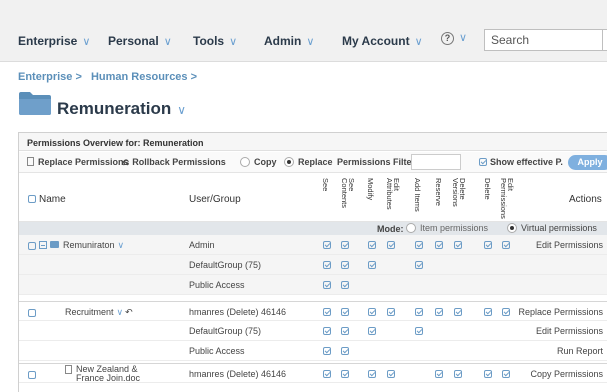  Describe the element at coordinates (521, 162) in the screenshot. I see `show-effective-checkbox: Show effective P.` at that location.